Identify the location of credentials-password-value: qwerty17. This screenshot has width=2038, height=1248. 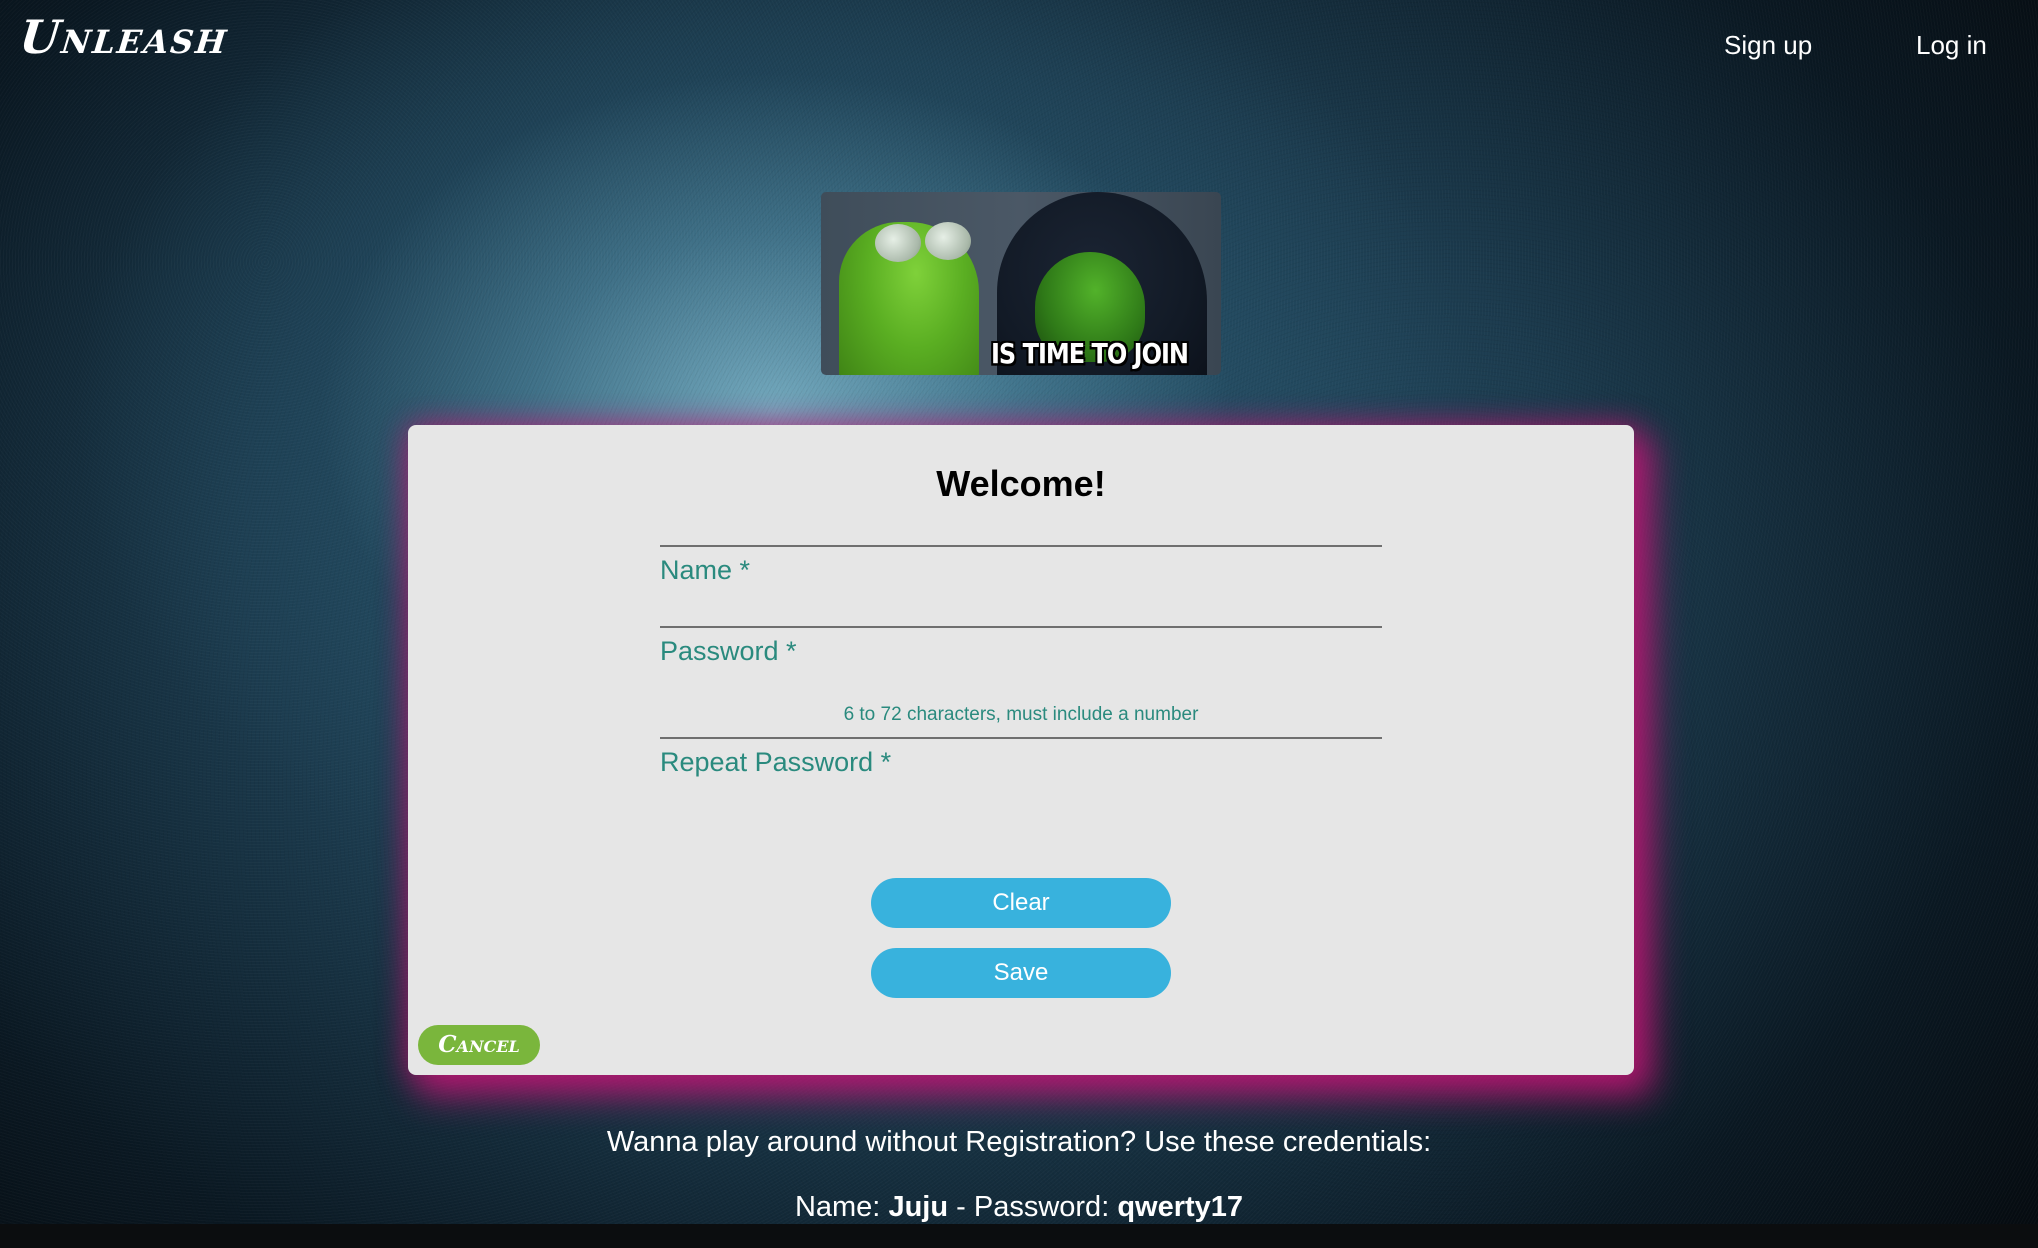
(1180, 1207).